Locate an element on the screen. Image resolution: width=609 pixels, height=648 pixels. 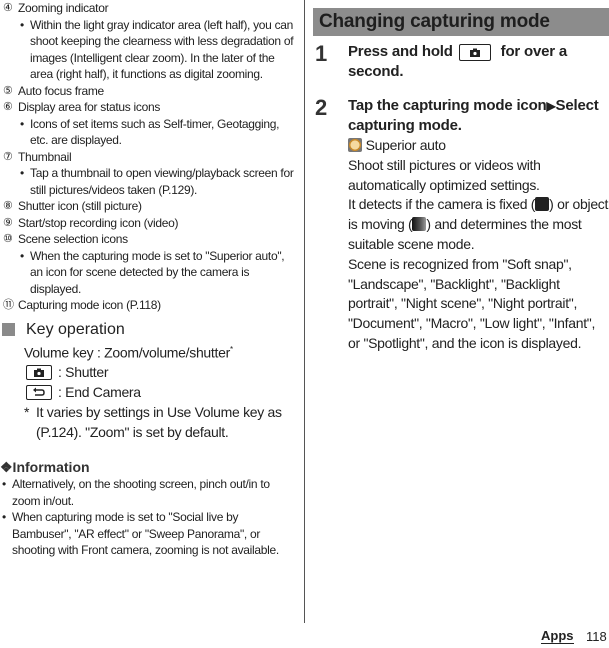
shutter-key-line: : Shutter is located at coordinates (162, 372).